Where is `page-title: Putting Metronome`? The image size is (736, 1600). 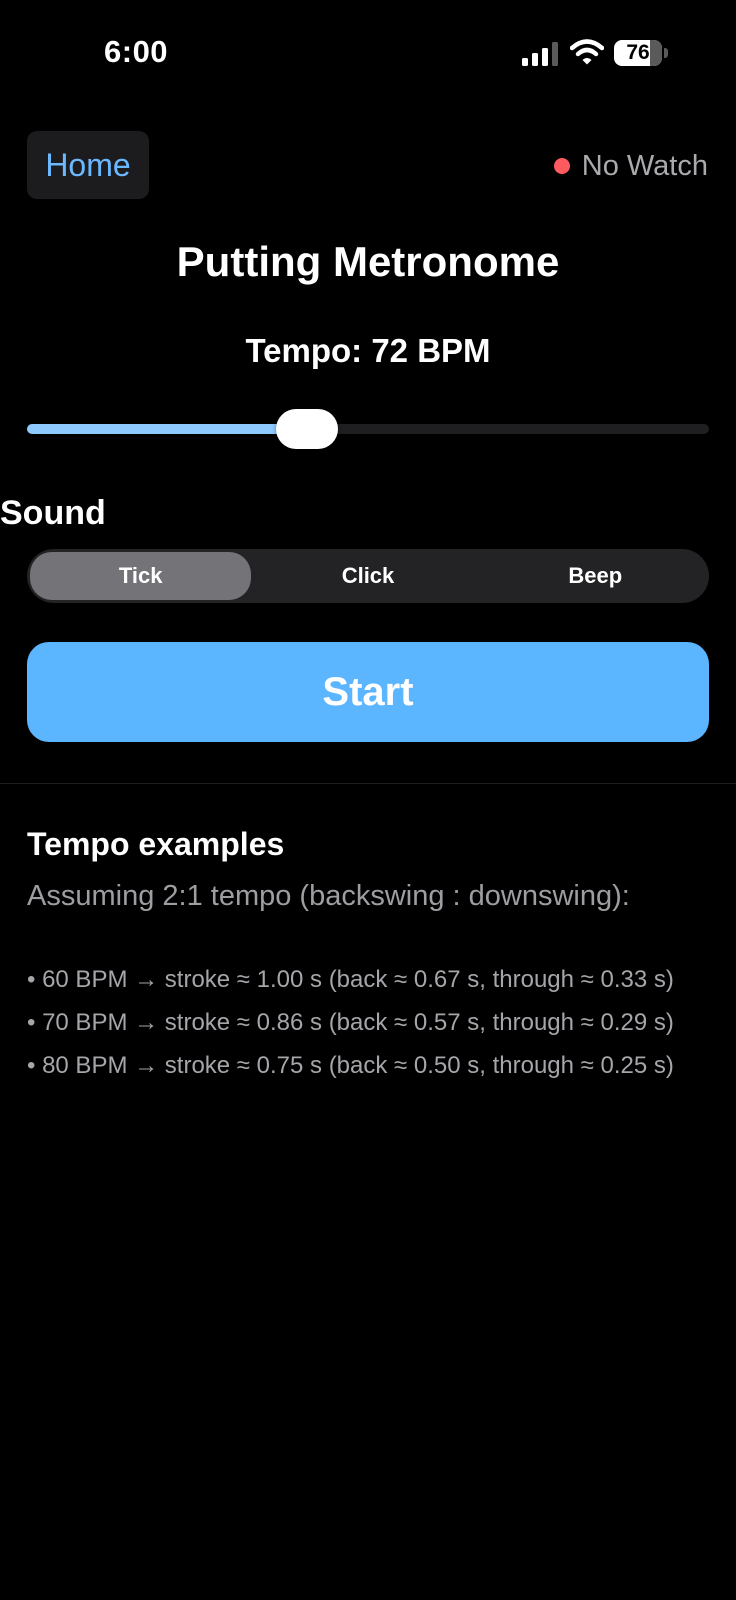 page-title: Putting Metronome is located at coordinates (368, 261).